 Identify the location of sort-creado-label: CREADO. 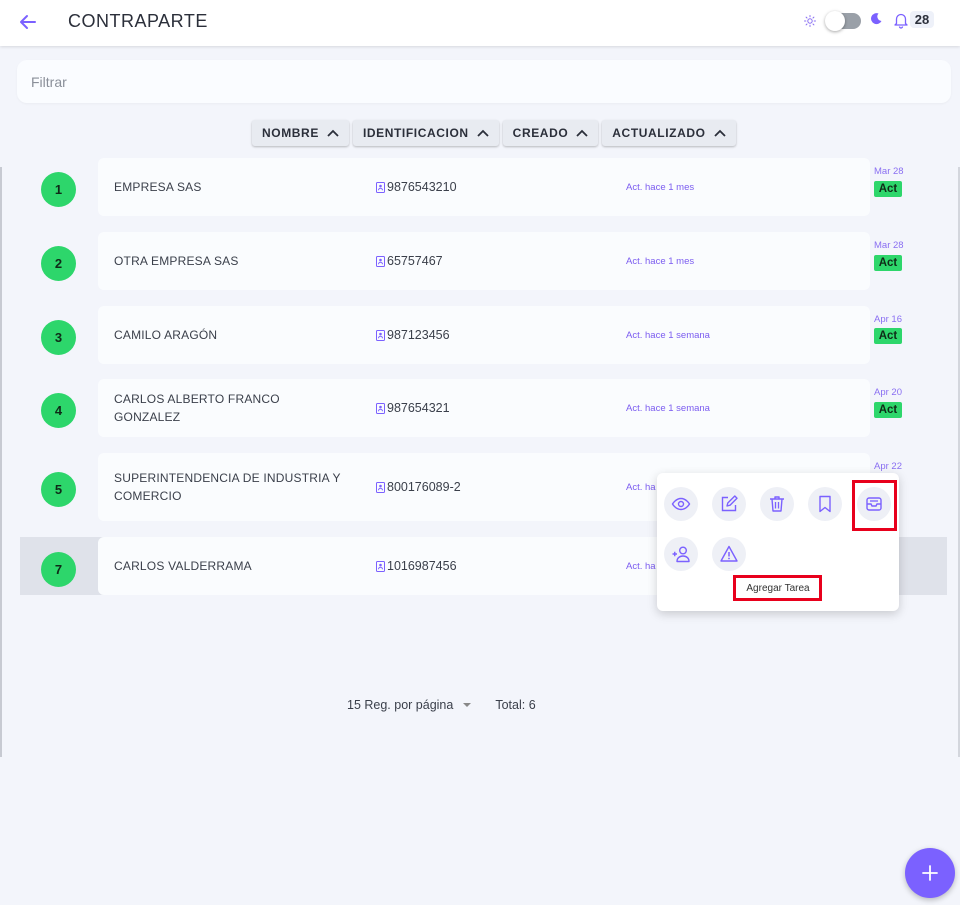
(540, 133).